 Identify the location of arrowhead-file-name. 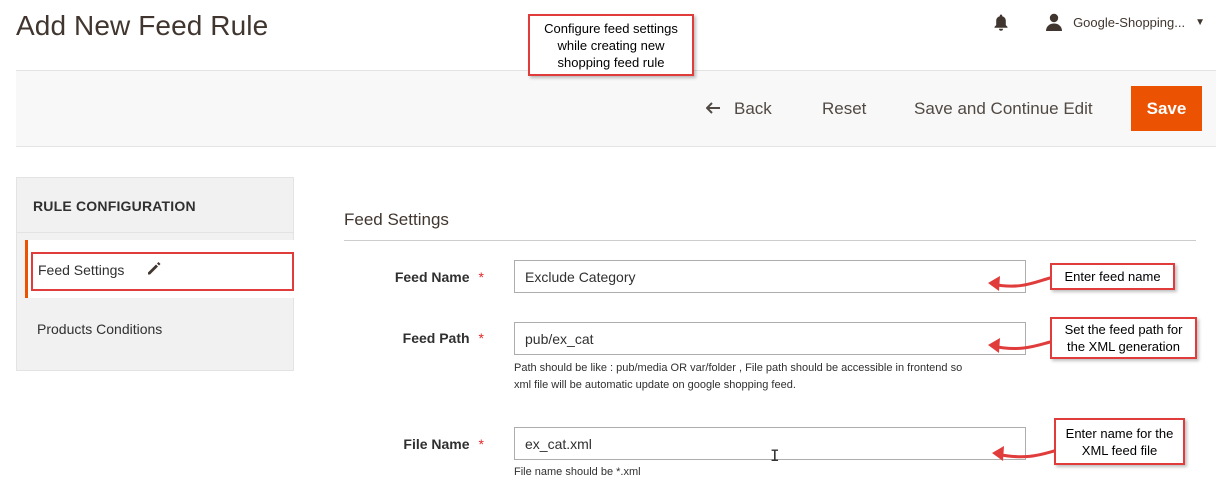
(998, 453).